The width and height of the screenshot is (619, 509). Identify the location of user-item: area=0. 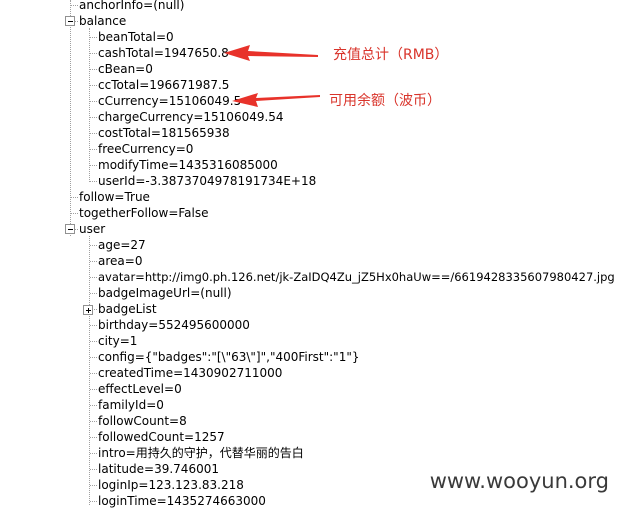
(120, 261).